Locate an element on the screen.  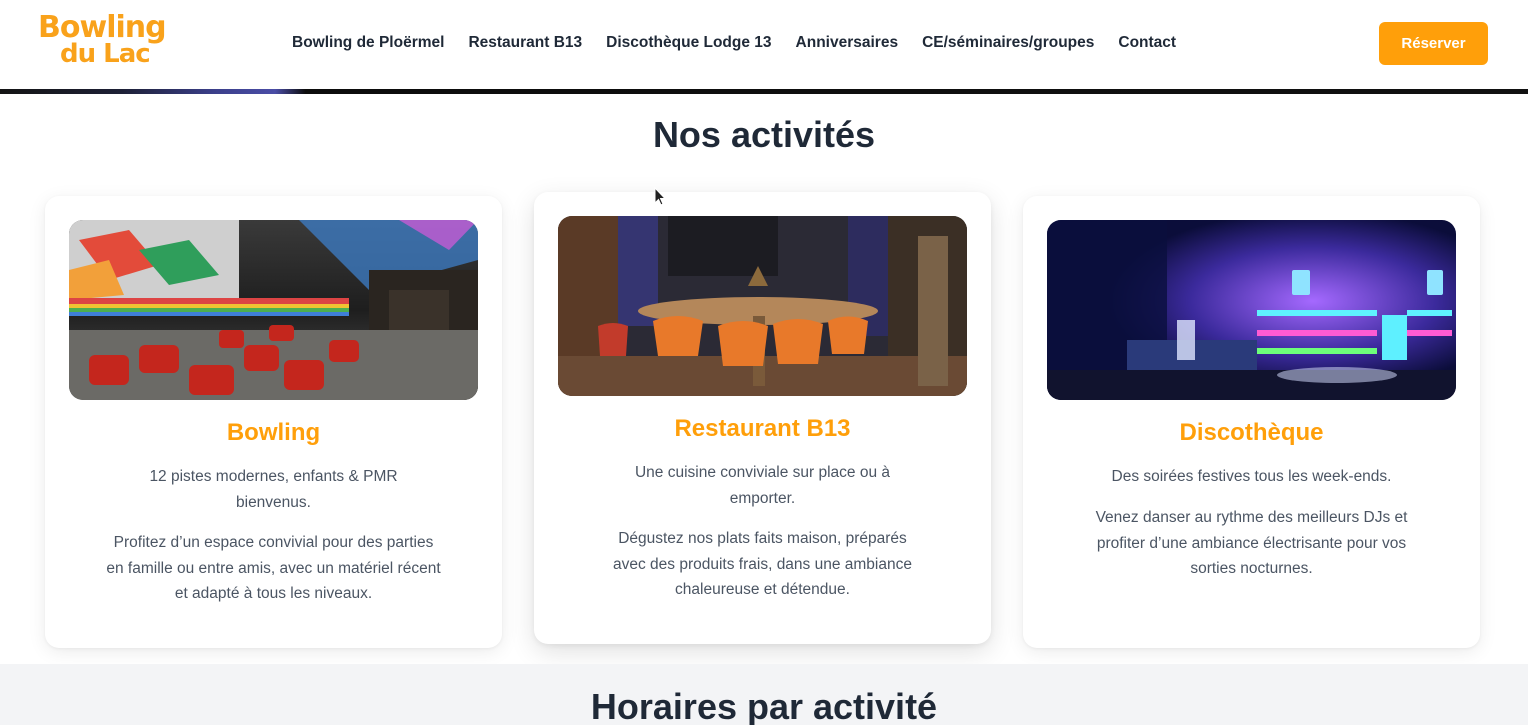
mouse-cursor-icon is located at coordinates (660, 196).